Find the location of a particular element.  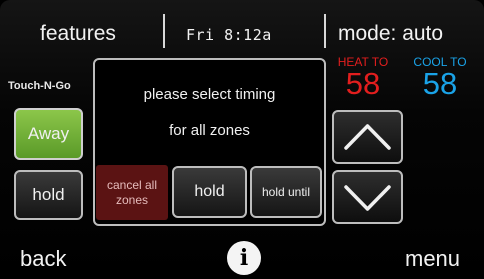

date-time: Fri 8:12a is located at coordinates (229, 35).